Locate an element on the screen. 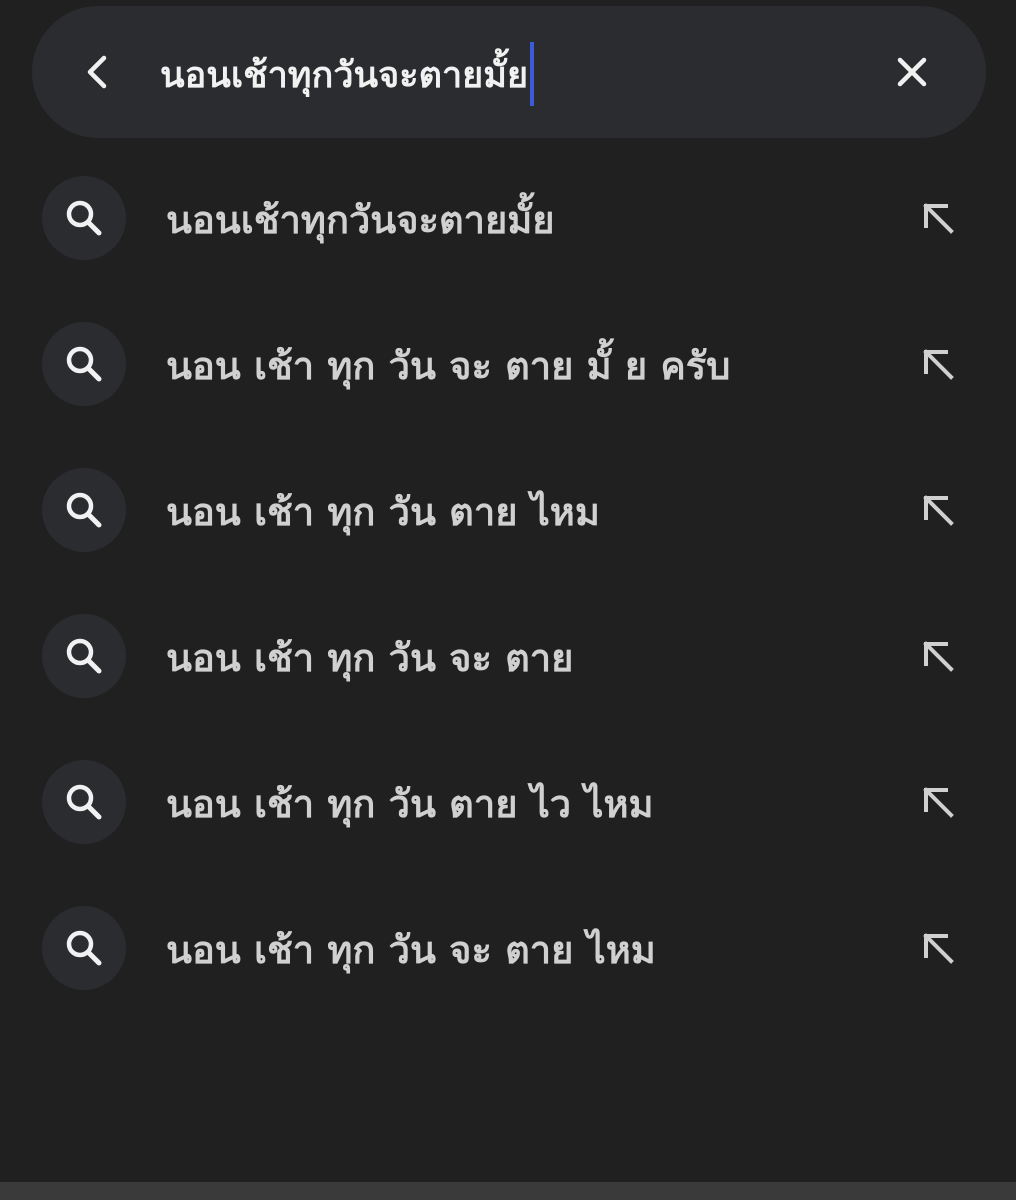 This screenshot has height=1200, width=1016. search-input: นอนเช้าทุกวันจะตายมั้ย is located at coordinates (347, 74).